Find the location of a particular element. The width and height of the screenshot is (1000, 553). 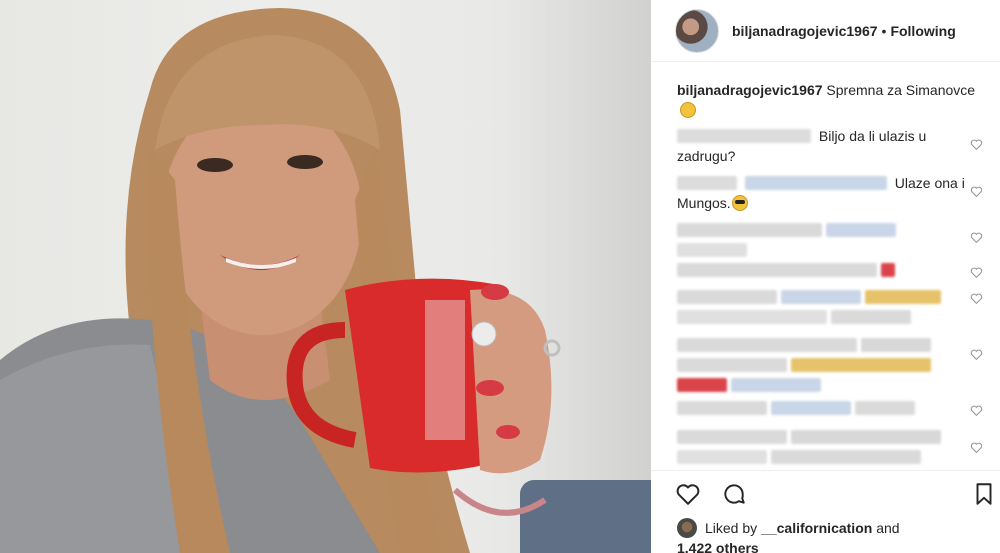

comment-icon is located at coordinates (734, 494).